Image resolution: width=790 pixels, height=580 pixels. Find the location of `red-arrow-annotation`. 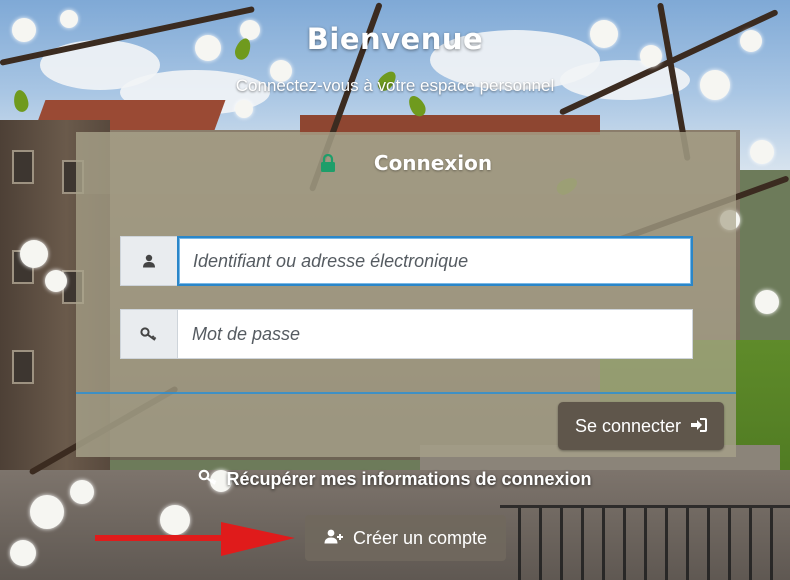

red-arrow-annotation is located at coordinates (195, 539).